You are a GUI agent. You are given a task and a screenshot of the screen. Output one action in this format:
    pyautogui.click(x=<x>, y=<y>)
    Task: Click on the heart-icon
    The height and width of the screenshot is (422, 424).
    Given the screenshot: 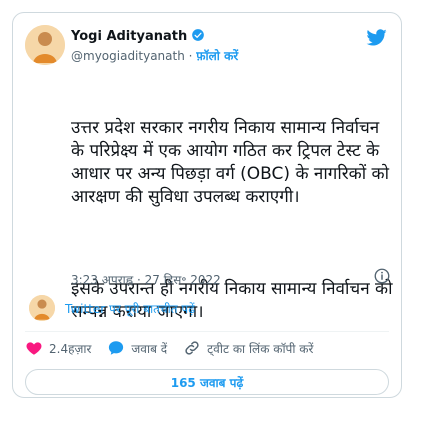 What is the action you would take?
    pyautogui.click(x=34, y=348)
    